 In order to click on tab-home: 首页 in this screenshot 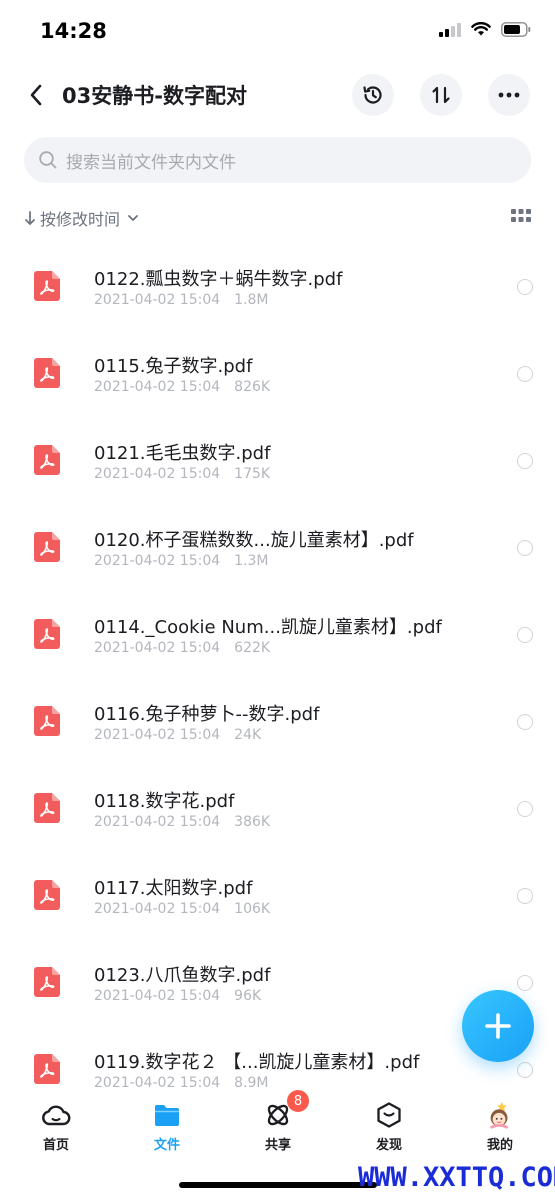, I will do `click(56, 1125)`.